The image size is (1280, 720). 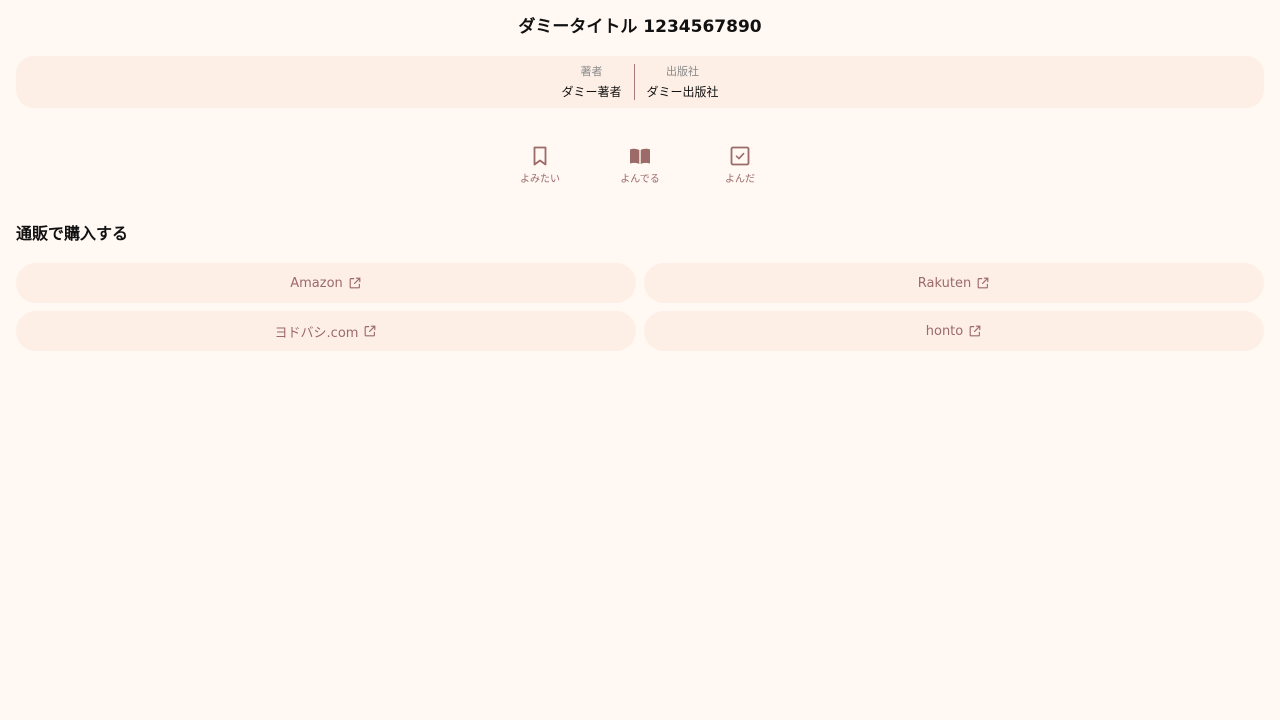 I want to click on author-name: ダミー著者, so click(x=591, y=91).